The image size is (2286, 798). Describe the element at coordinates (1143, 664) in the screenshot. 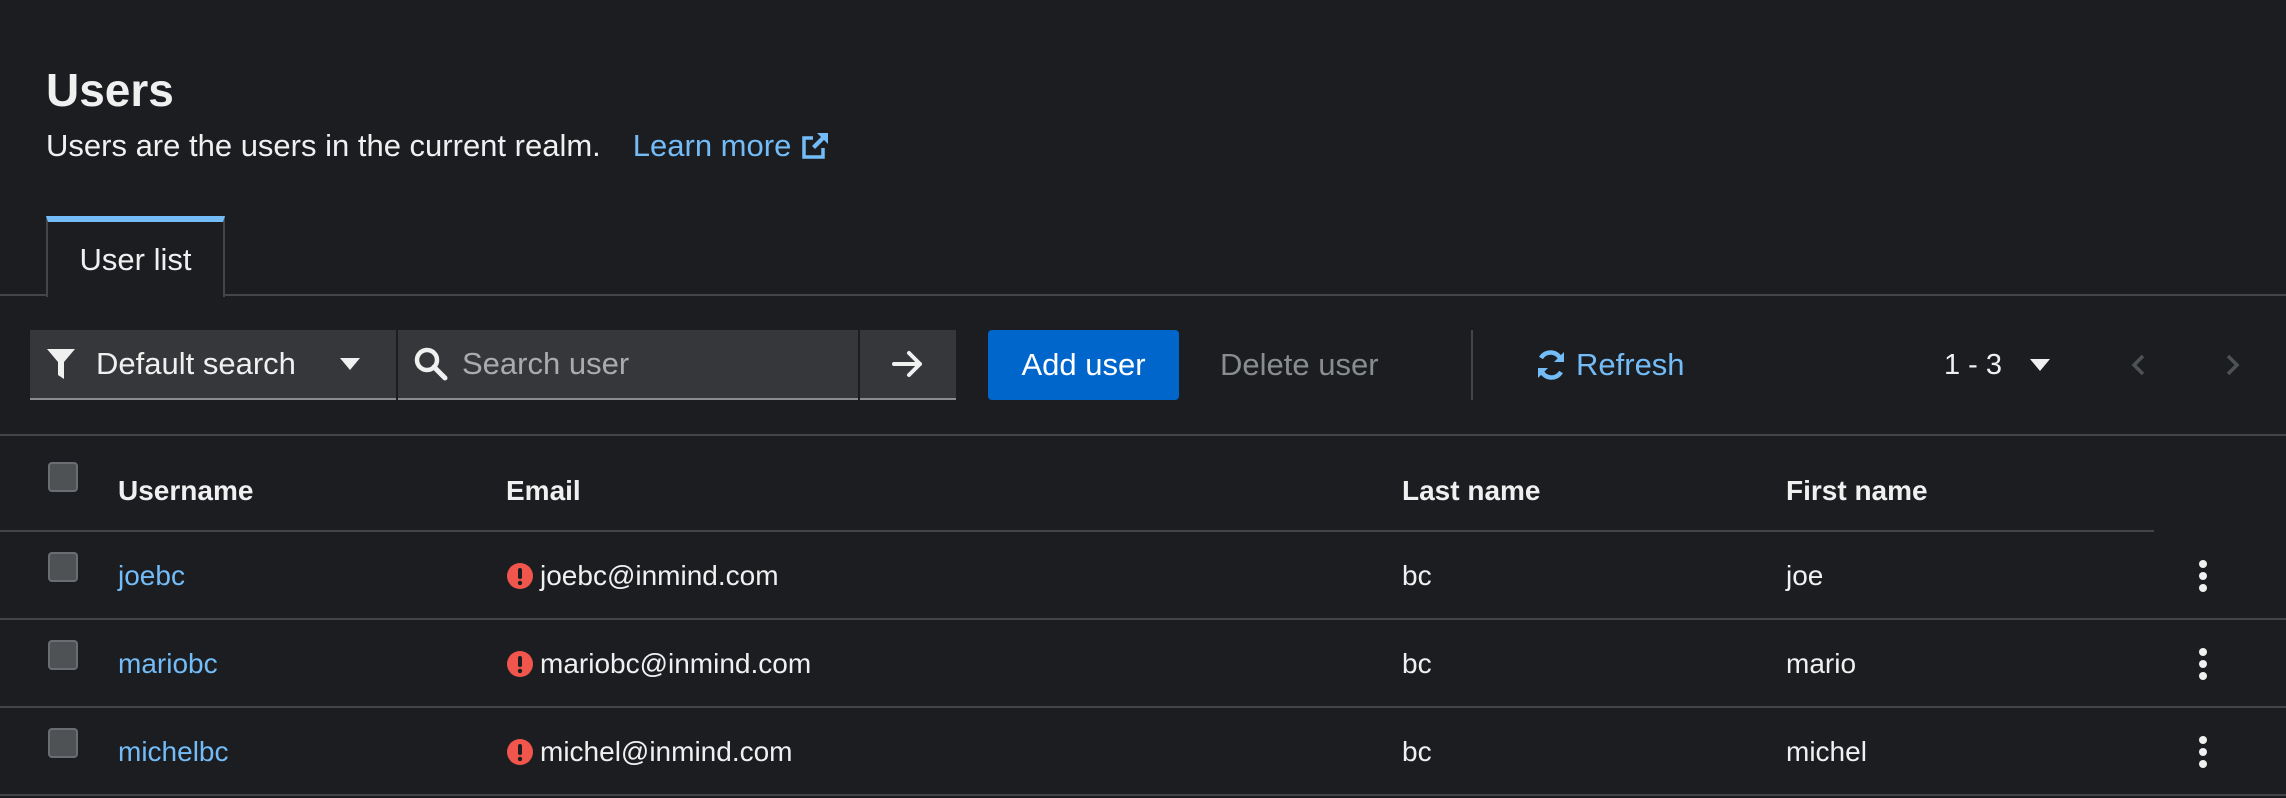

I see `table-row: mariobc mariobc@inmind.com bc mario` at that location.